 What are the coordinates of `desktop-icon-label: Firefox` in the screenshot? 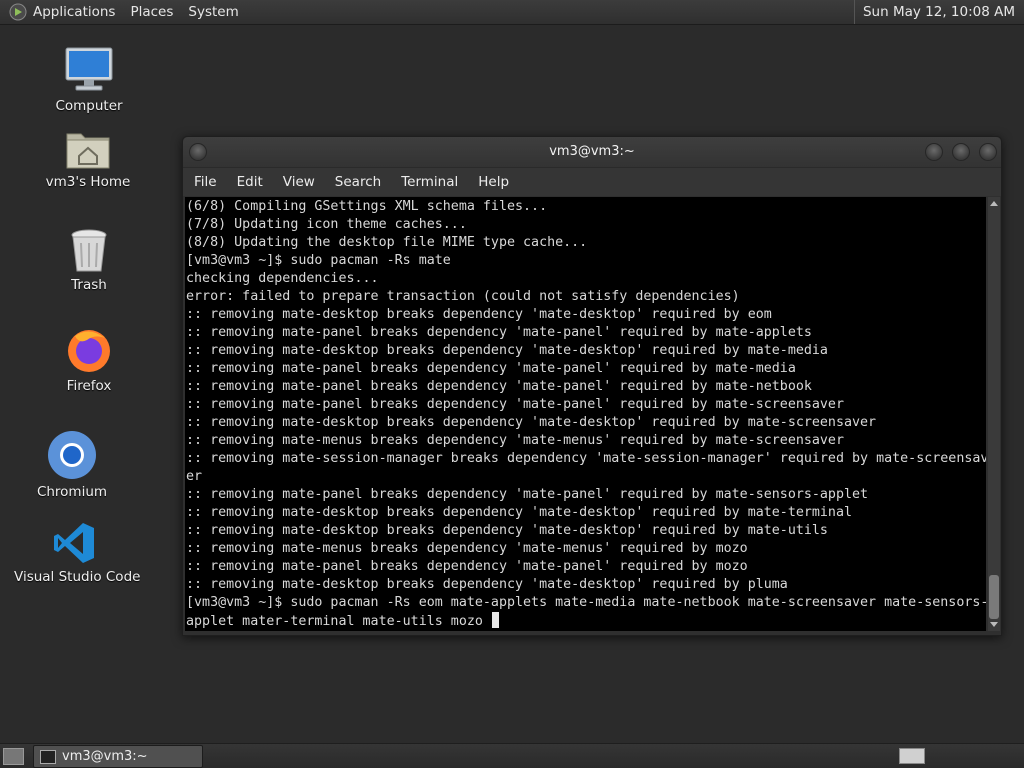 It's located at (89, 386).